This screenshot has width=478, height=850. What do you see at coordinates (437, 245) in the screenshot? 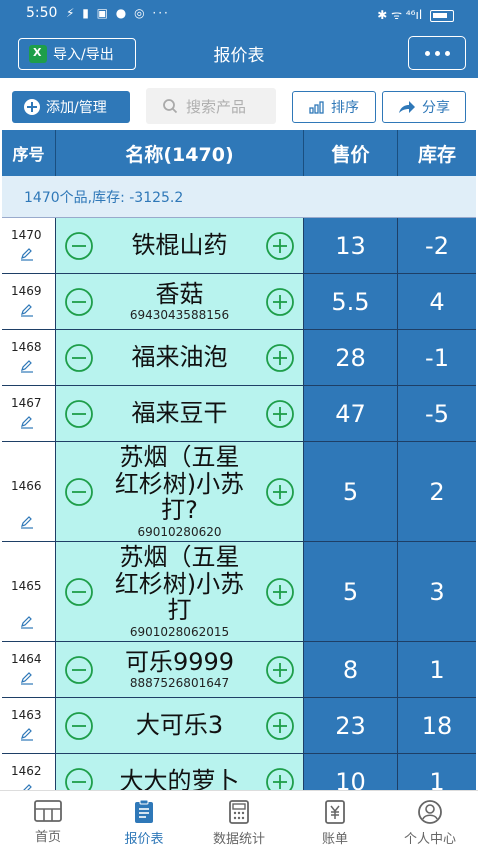
I see `stock-cell: -2` at bounding box center [437, 245].